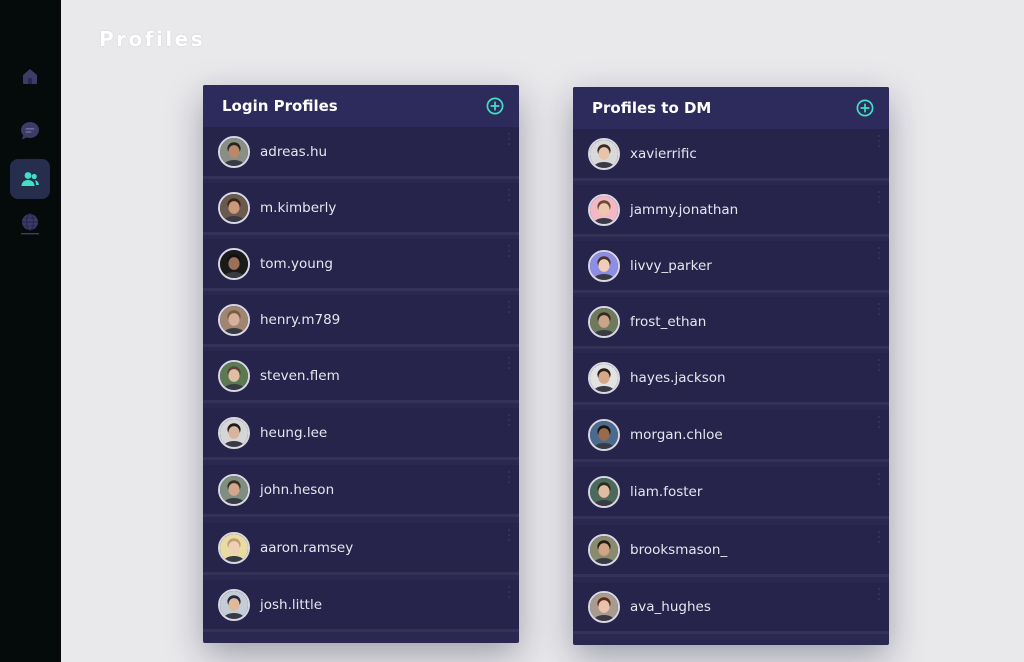  Describe the element at coordinates (361, 377) in the screenshot. I see `profile-row: steven.flem` at that location.